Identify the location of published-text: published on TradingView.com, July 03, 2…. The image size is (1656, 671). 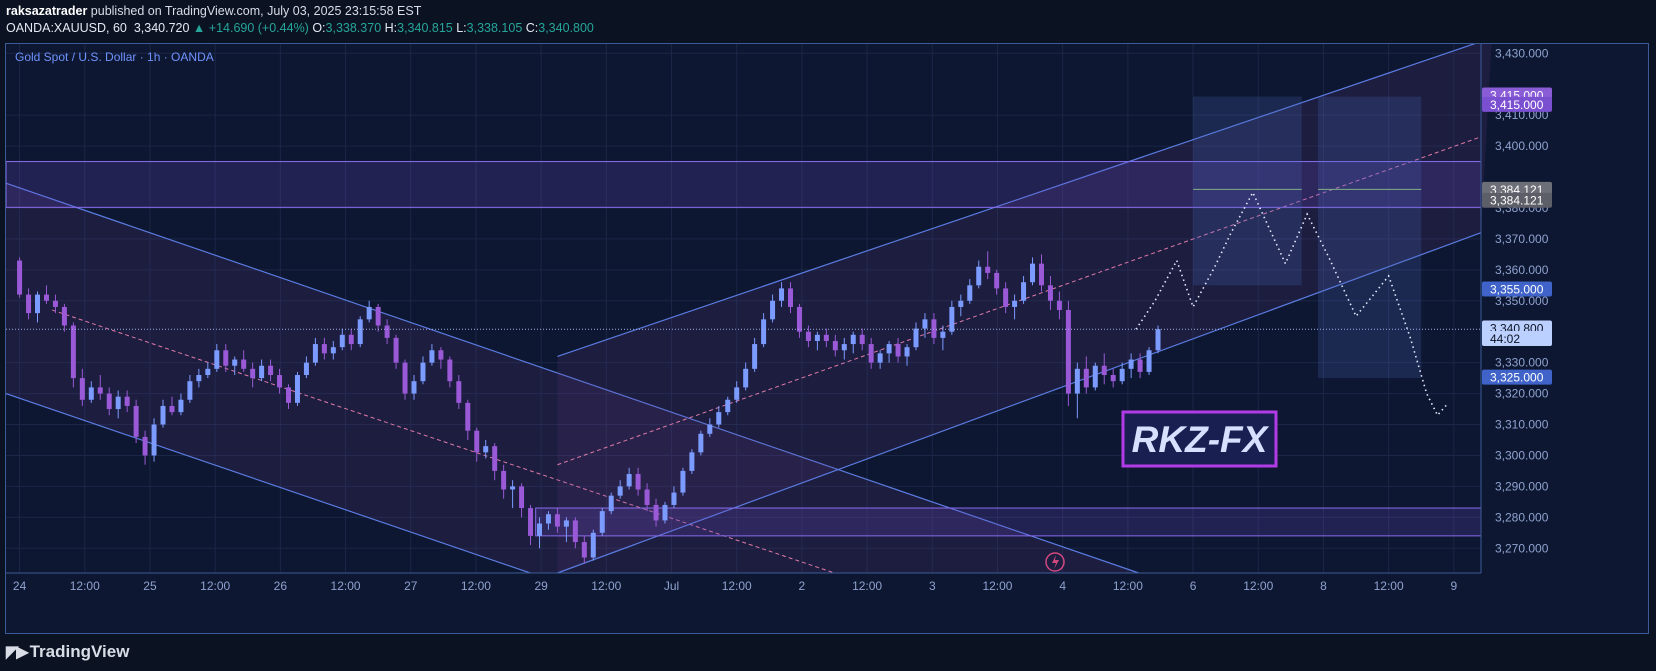
(256, 11).